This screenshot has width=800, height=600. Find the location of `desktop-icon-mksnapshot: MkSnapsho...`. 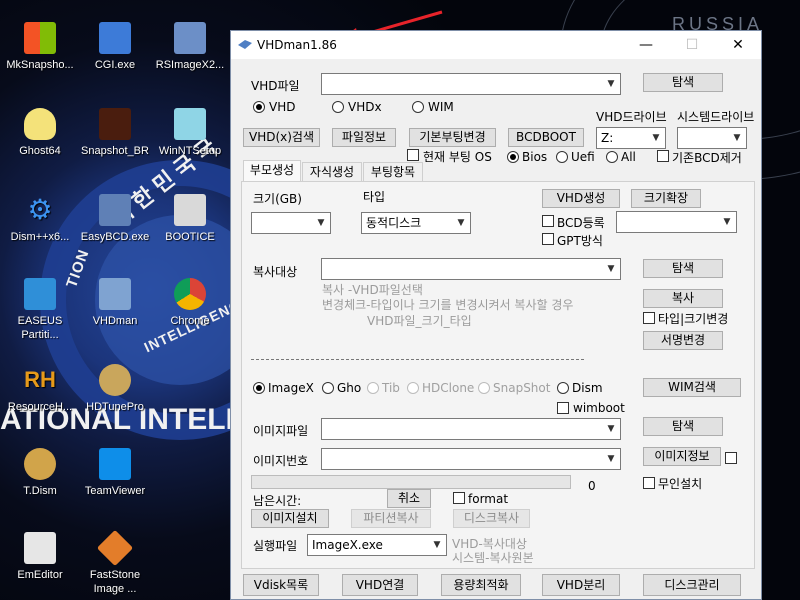

desktop-icon-mksnapshot: MkSnapsho... is located at coordinates (40, 47).